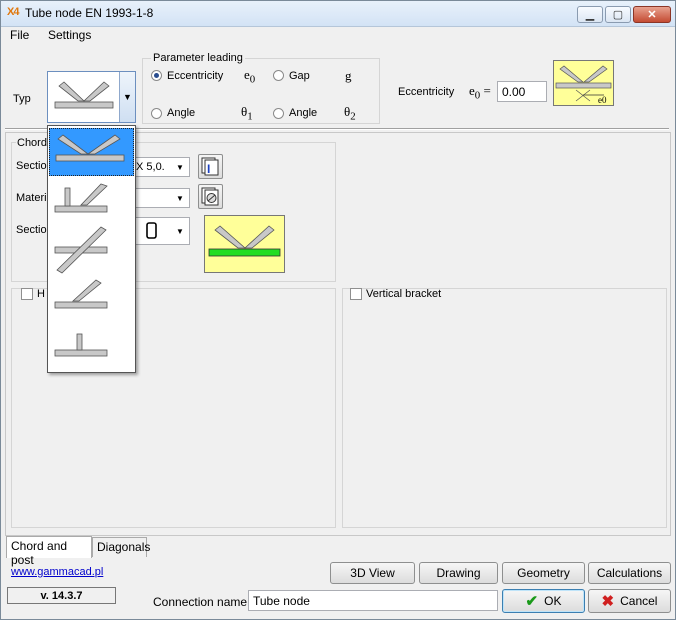  What do you see at coordinates (250, 116) in the screenshot?
I see `theta1-sub: 1` at bounding box center [250, 116].